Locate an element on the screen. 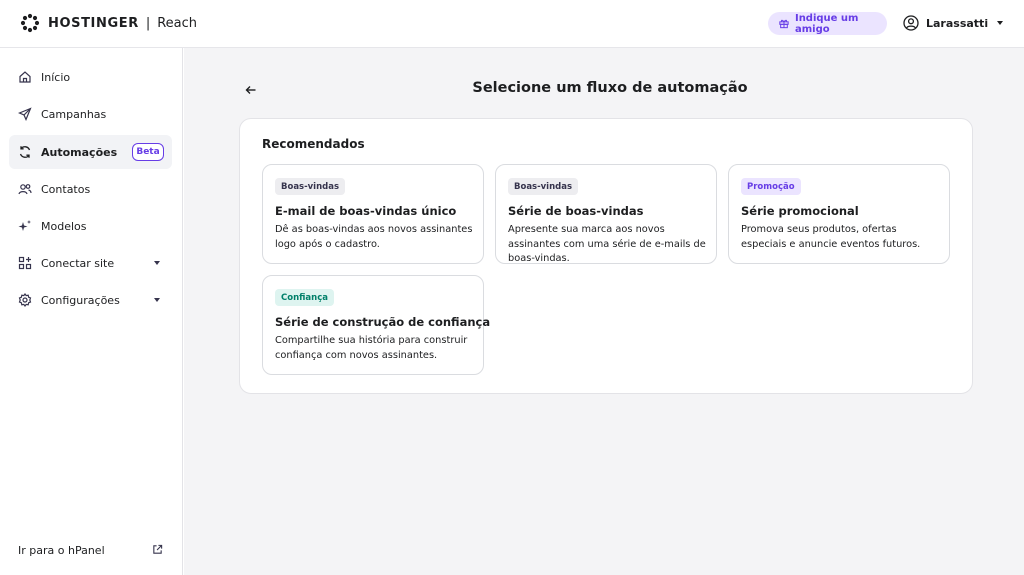 The width and height of the screenshot is (1024, 575). card-title: Série de boas-vindas is located at coordinates (576, 211).